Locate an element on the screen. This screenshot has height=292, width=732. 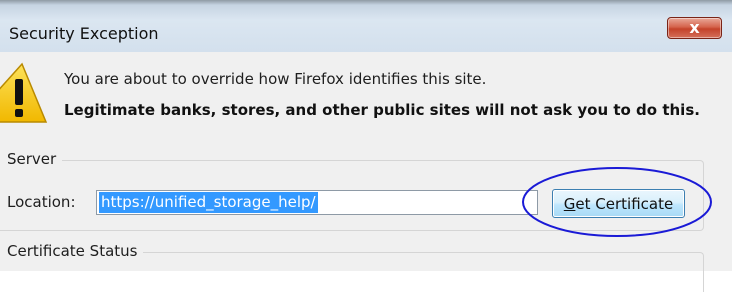
certificate-status-group-label: Certificate Status is located at coordinates (72, 251).